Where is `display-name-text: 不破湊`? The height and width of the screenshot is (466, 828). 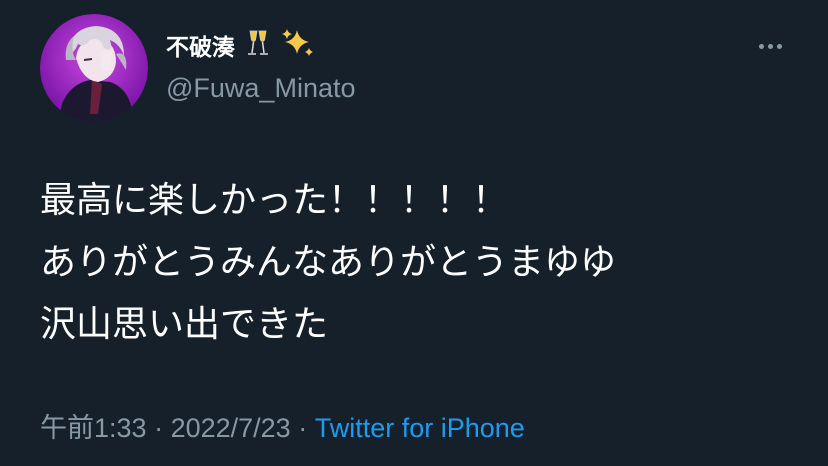
display-name-text: 不破湊 is located at coordinates (200, 48).